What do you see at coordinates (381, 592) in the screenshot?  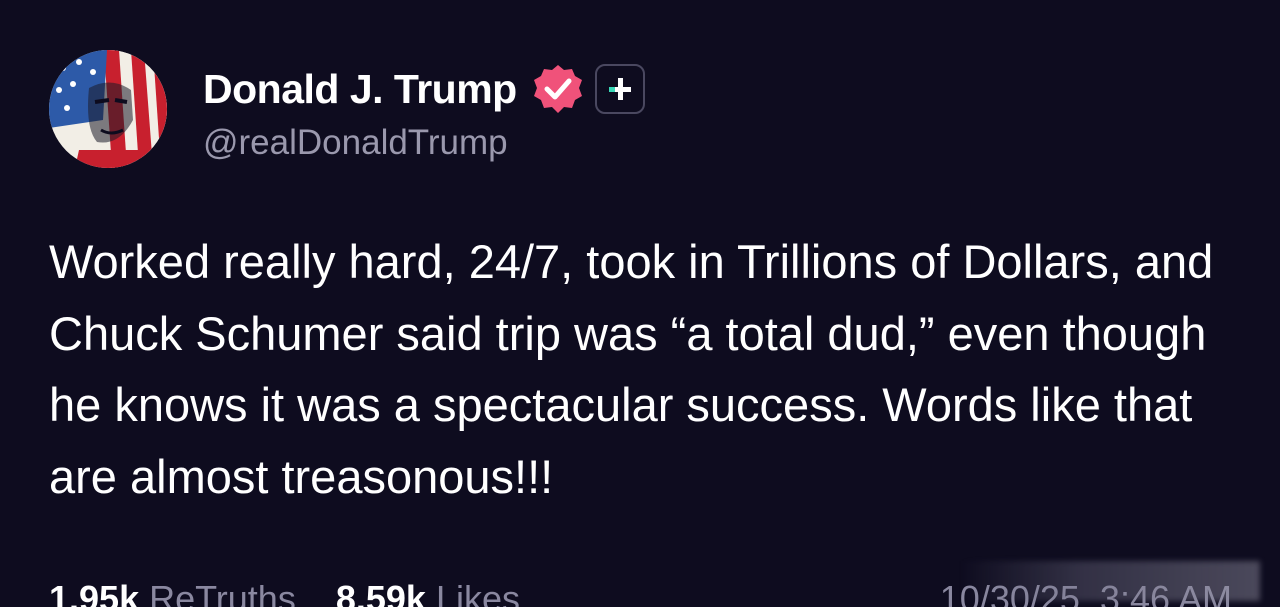 I see `likes-count: 8.59k` at bounding box center [381, 592].